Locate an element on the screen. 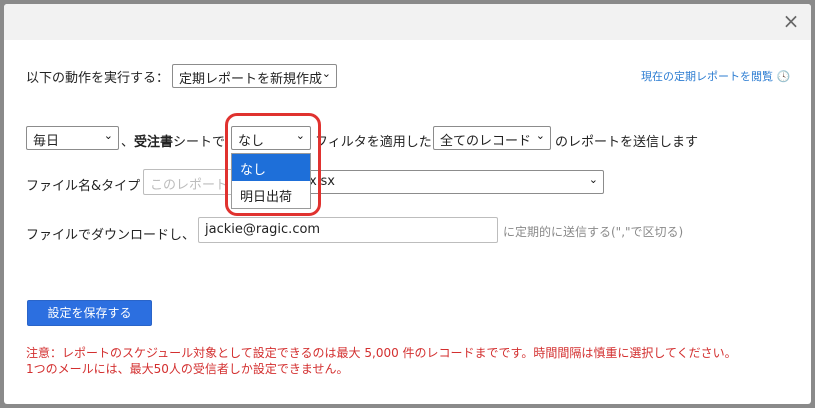 The width and height of the screenshot is (815, 408). warning-note-2: 1つのメールには、最大50人の受信者しか設定できません。 is located at coordinates (187, 369).